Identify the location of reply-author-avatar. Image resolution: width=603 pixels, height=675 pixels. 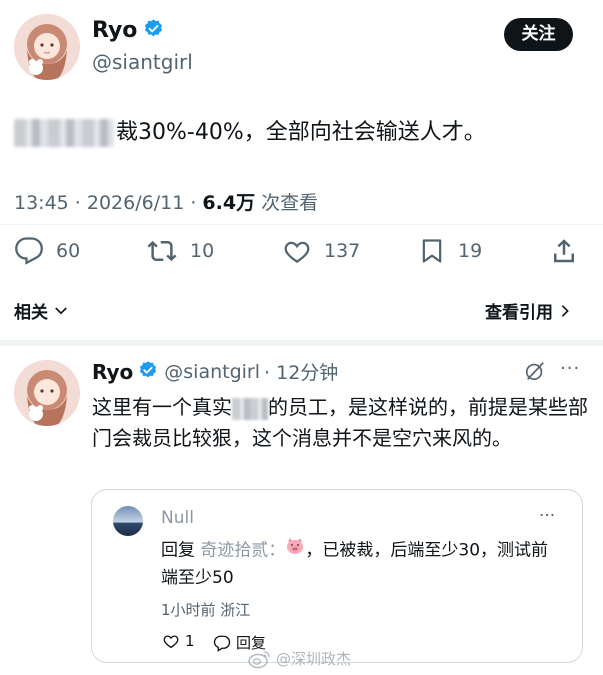
(47, 393).